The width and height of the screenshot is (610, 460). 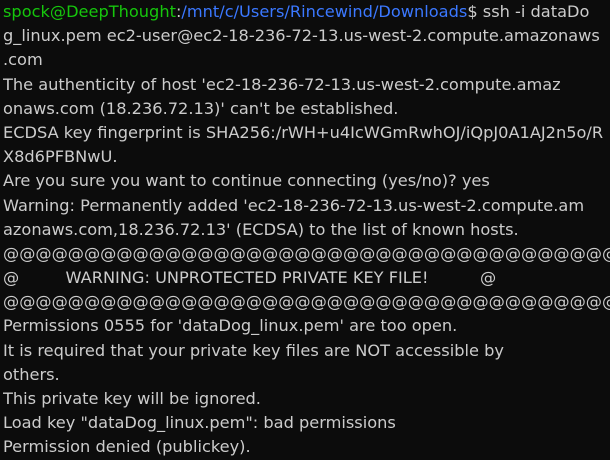 I want to click on prompt-symbol: $, so click(x=472, y=11).